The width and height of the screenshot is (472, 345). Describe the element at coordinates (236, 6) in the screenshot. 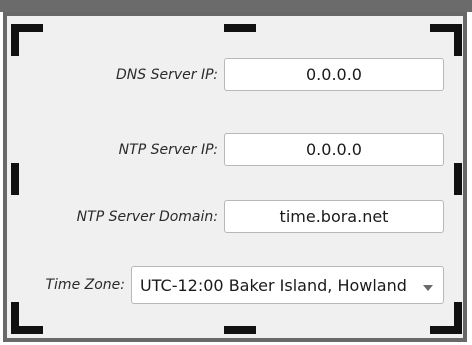

I see `top-bar` at that location.